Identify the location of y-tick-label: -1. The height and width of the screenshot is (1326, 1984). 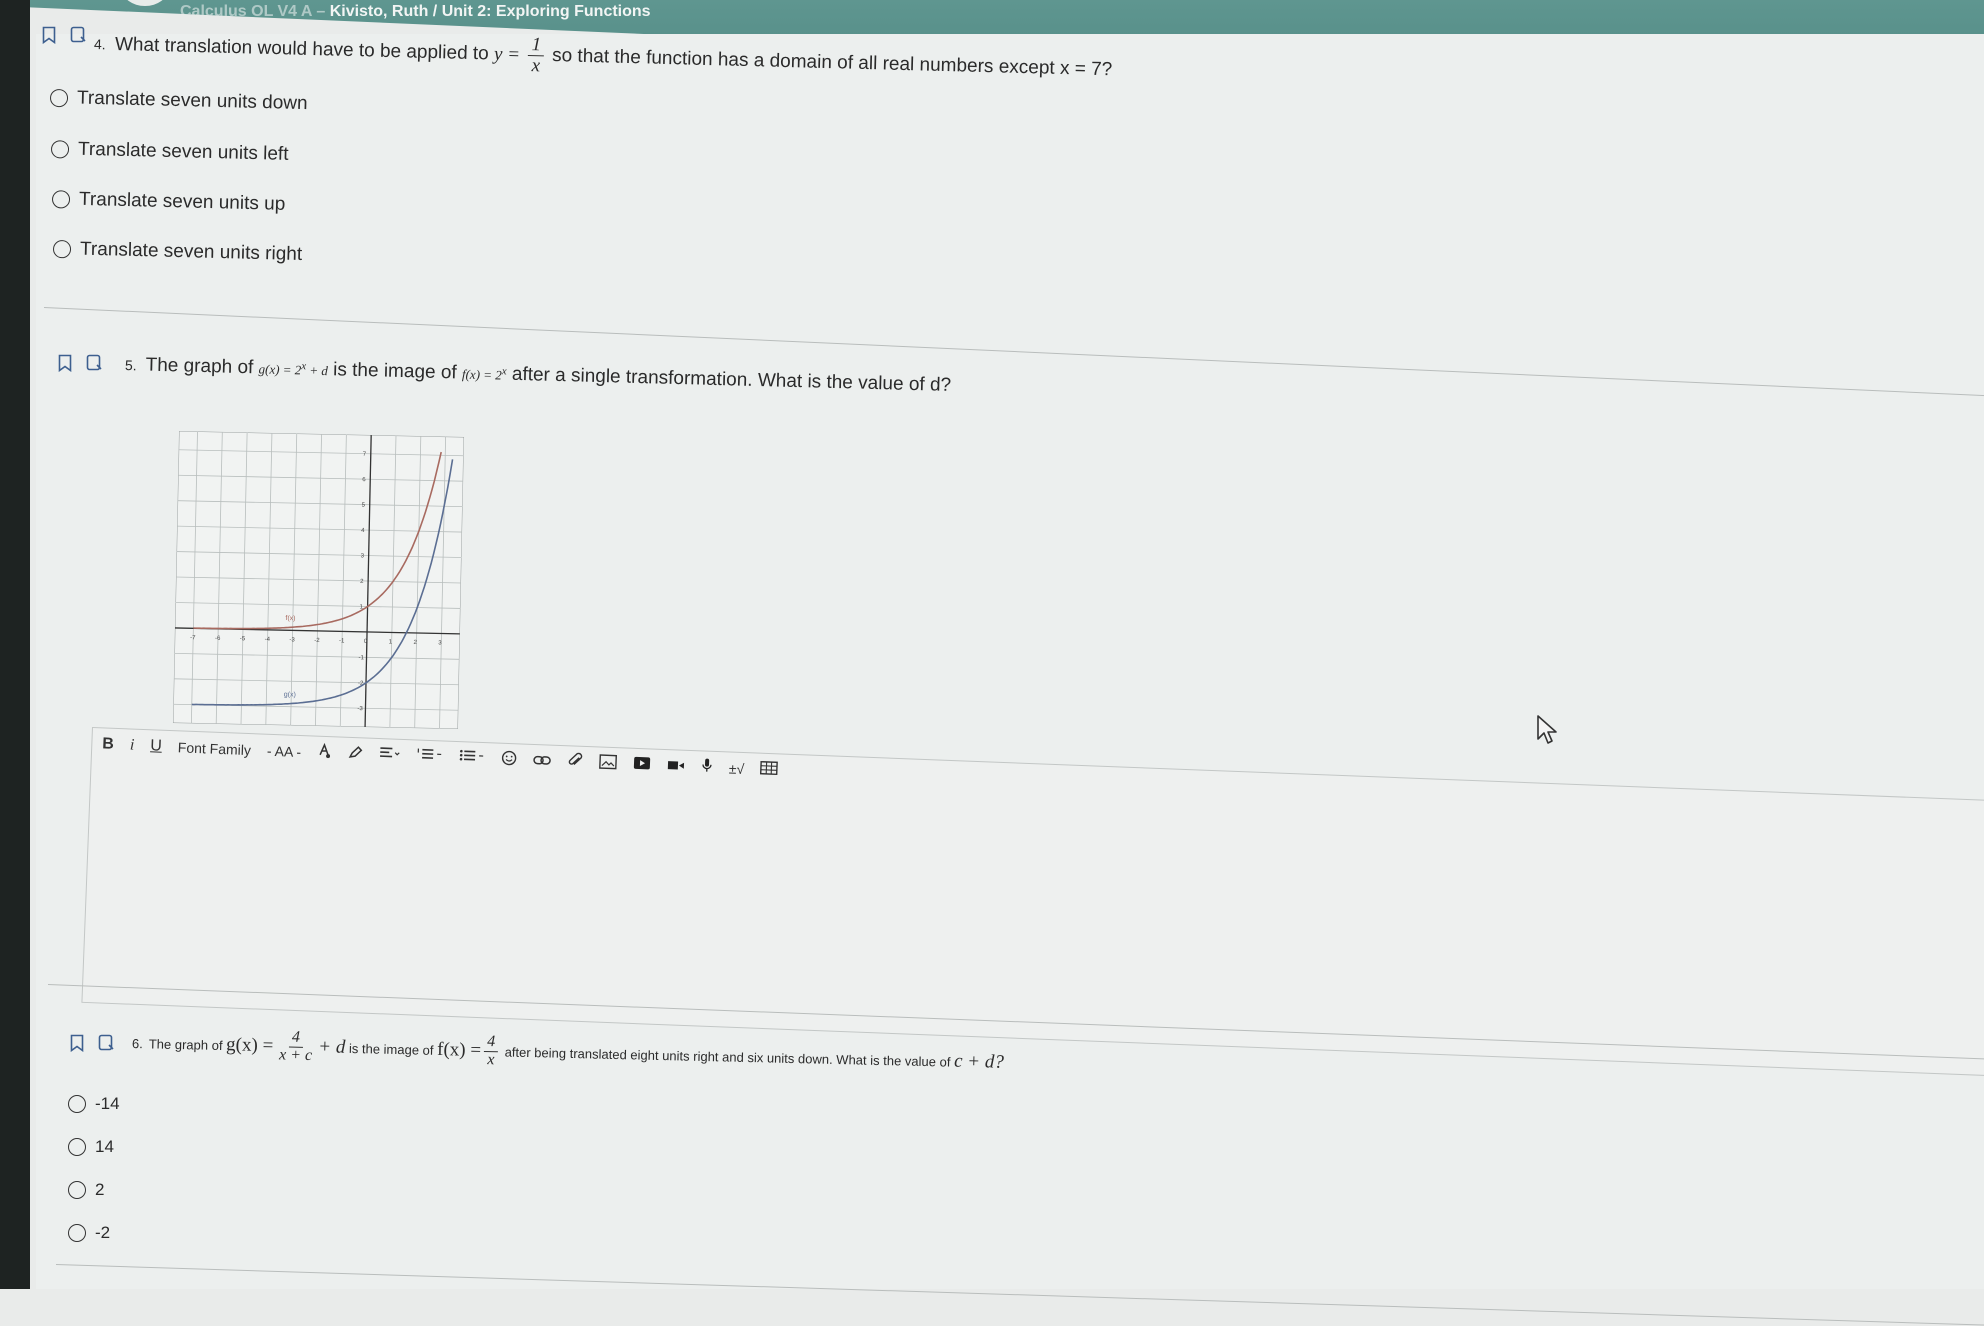
(361, 658).